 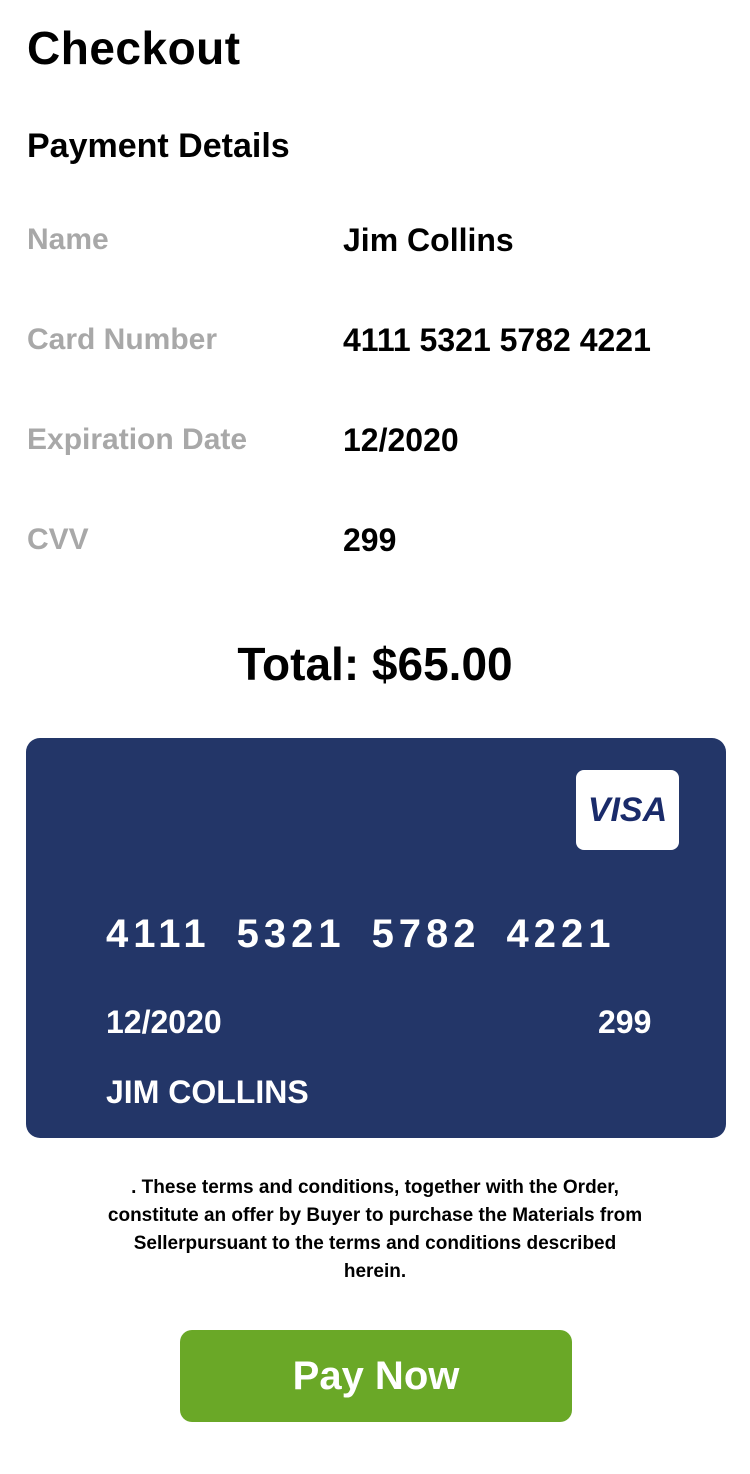 I want to click on cvv-row: CVV 299, so click(x=377, y=540).